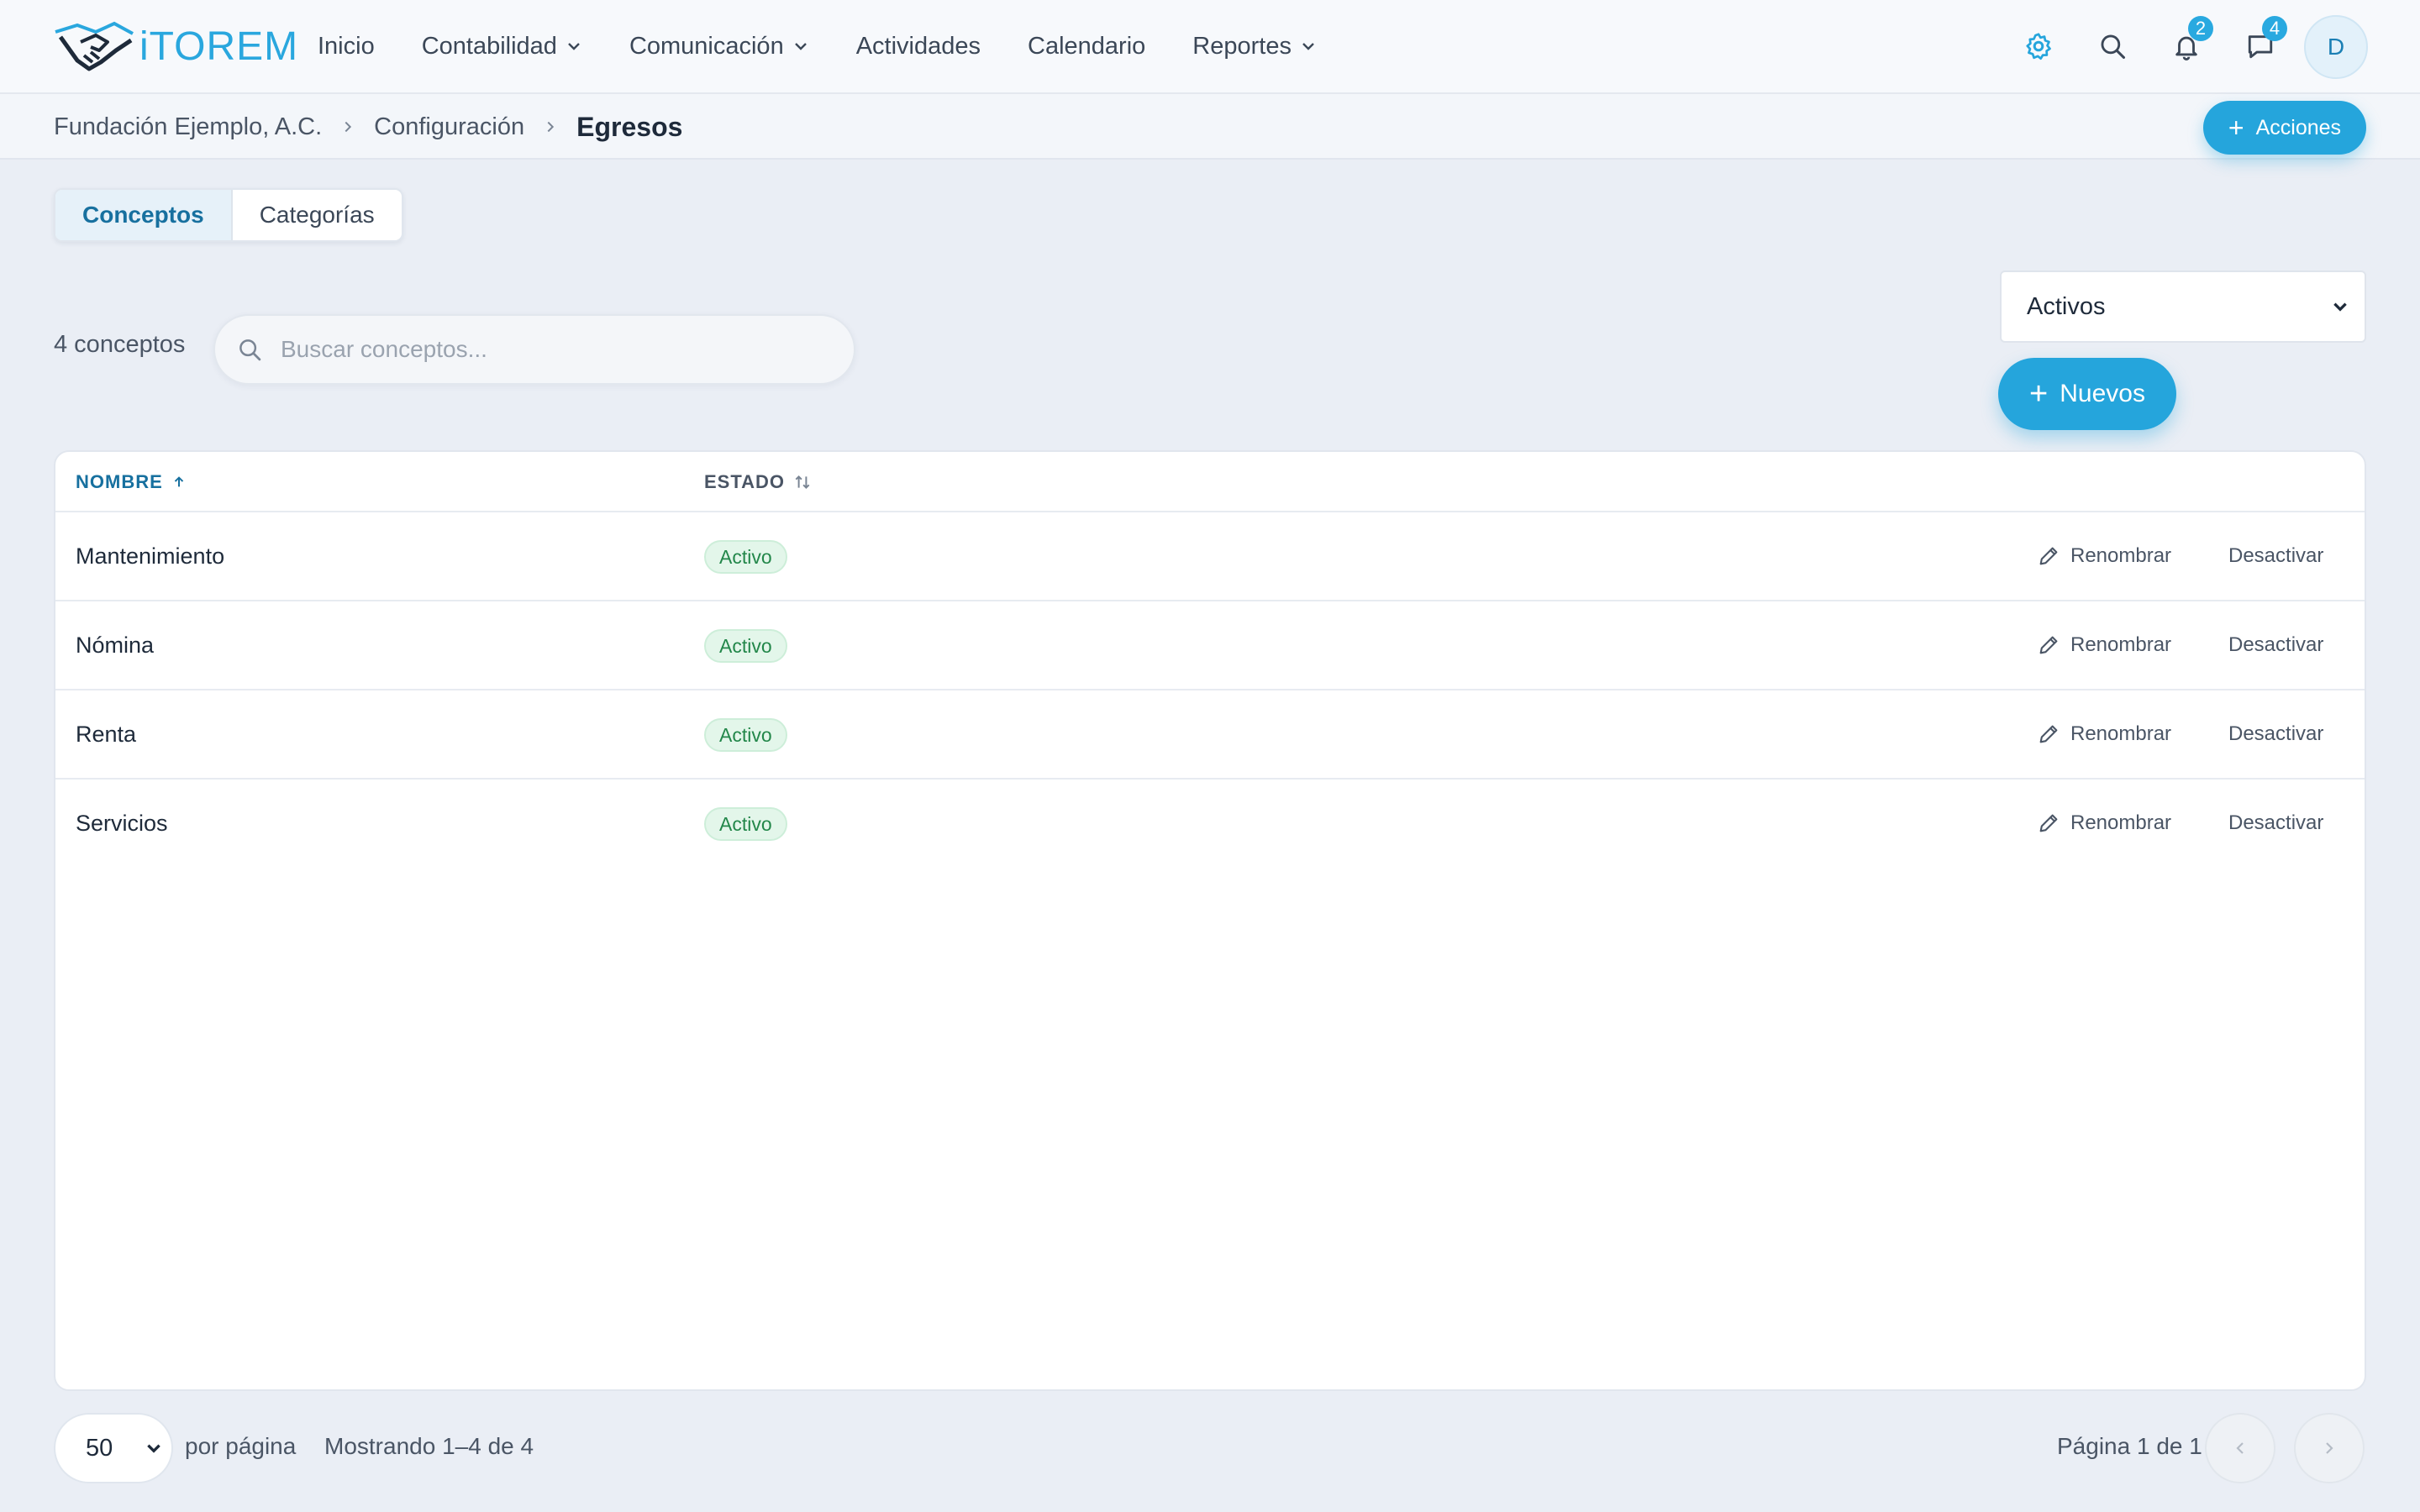  I want to click on nav-label: Calendario, so click(1087, 46).